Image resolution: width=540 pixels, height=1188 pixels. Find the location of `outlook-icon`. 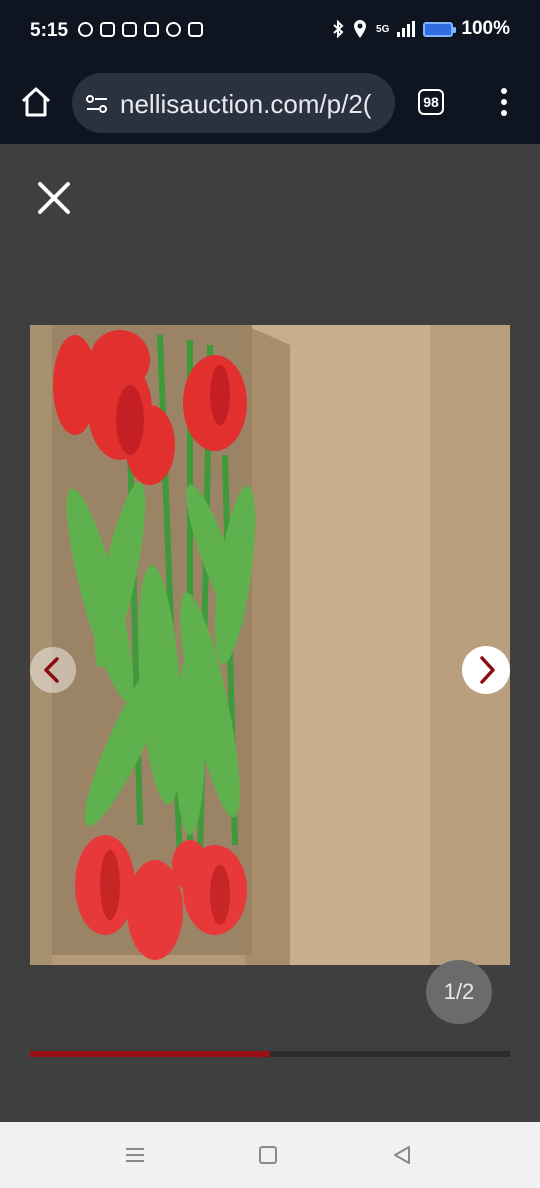

outlook-icon is located at coordinates (129, 29).